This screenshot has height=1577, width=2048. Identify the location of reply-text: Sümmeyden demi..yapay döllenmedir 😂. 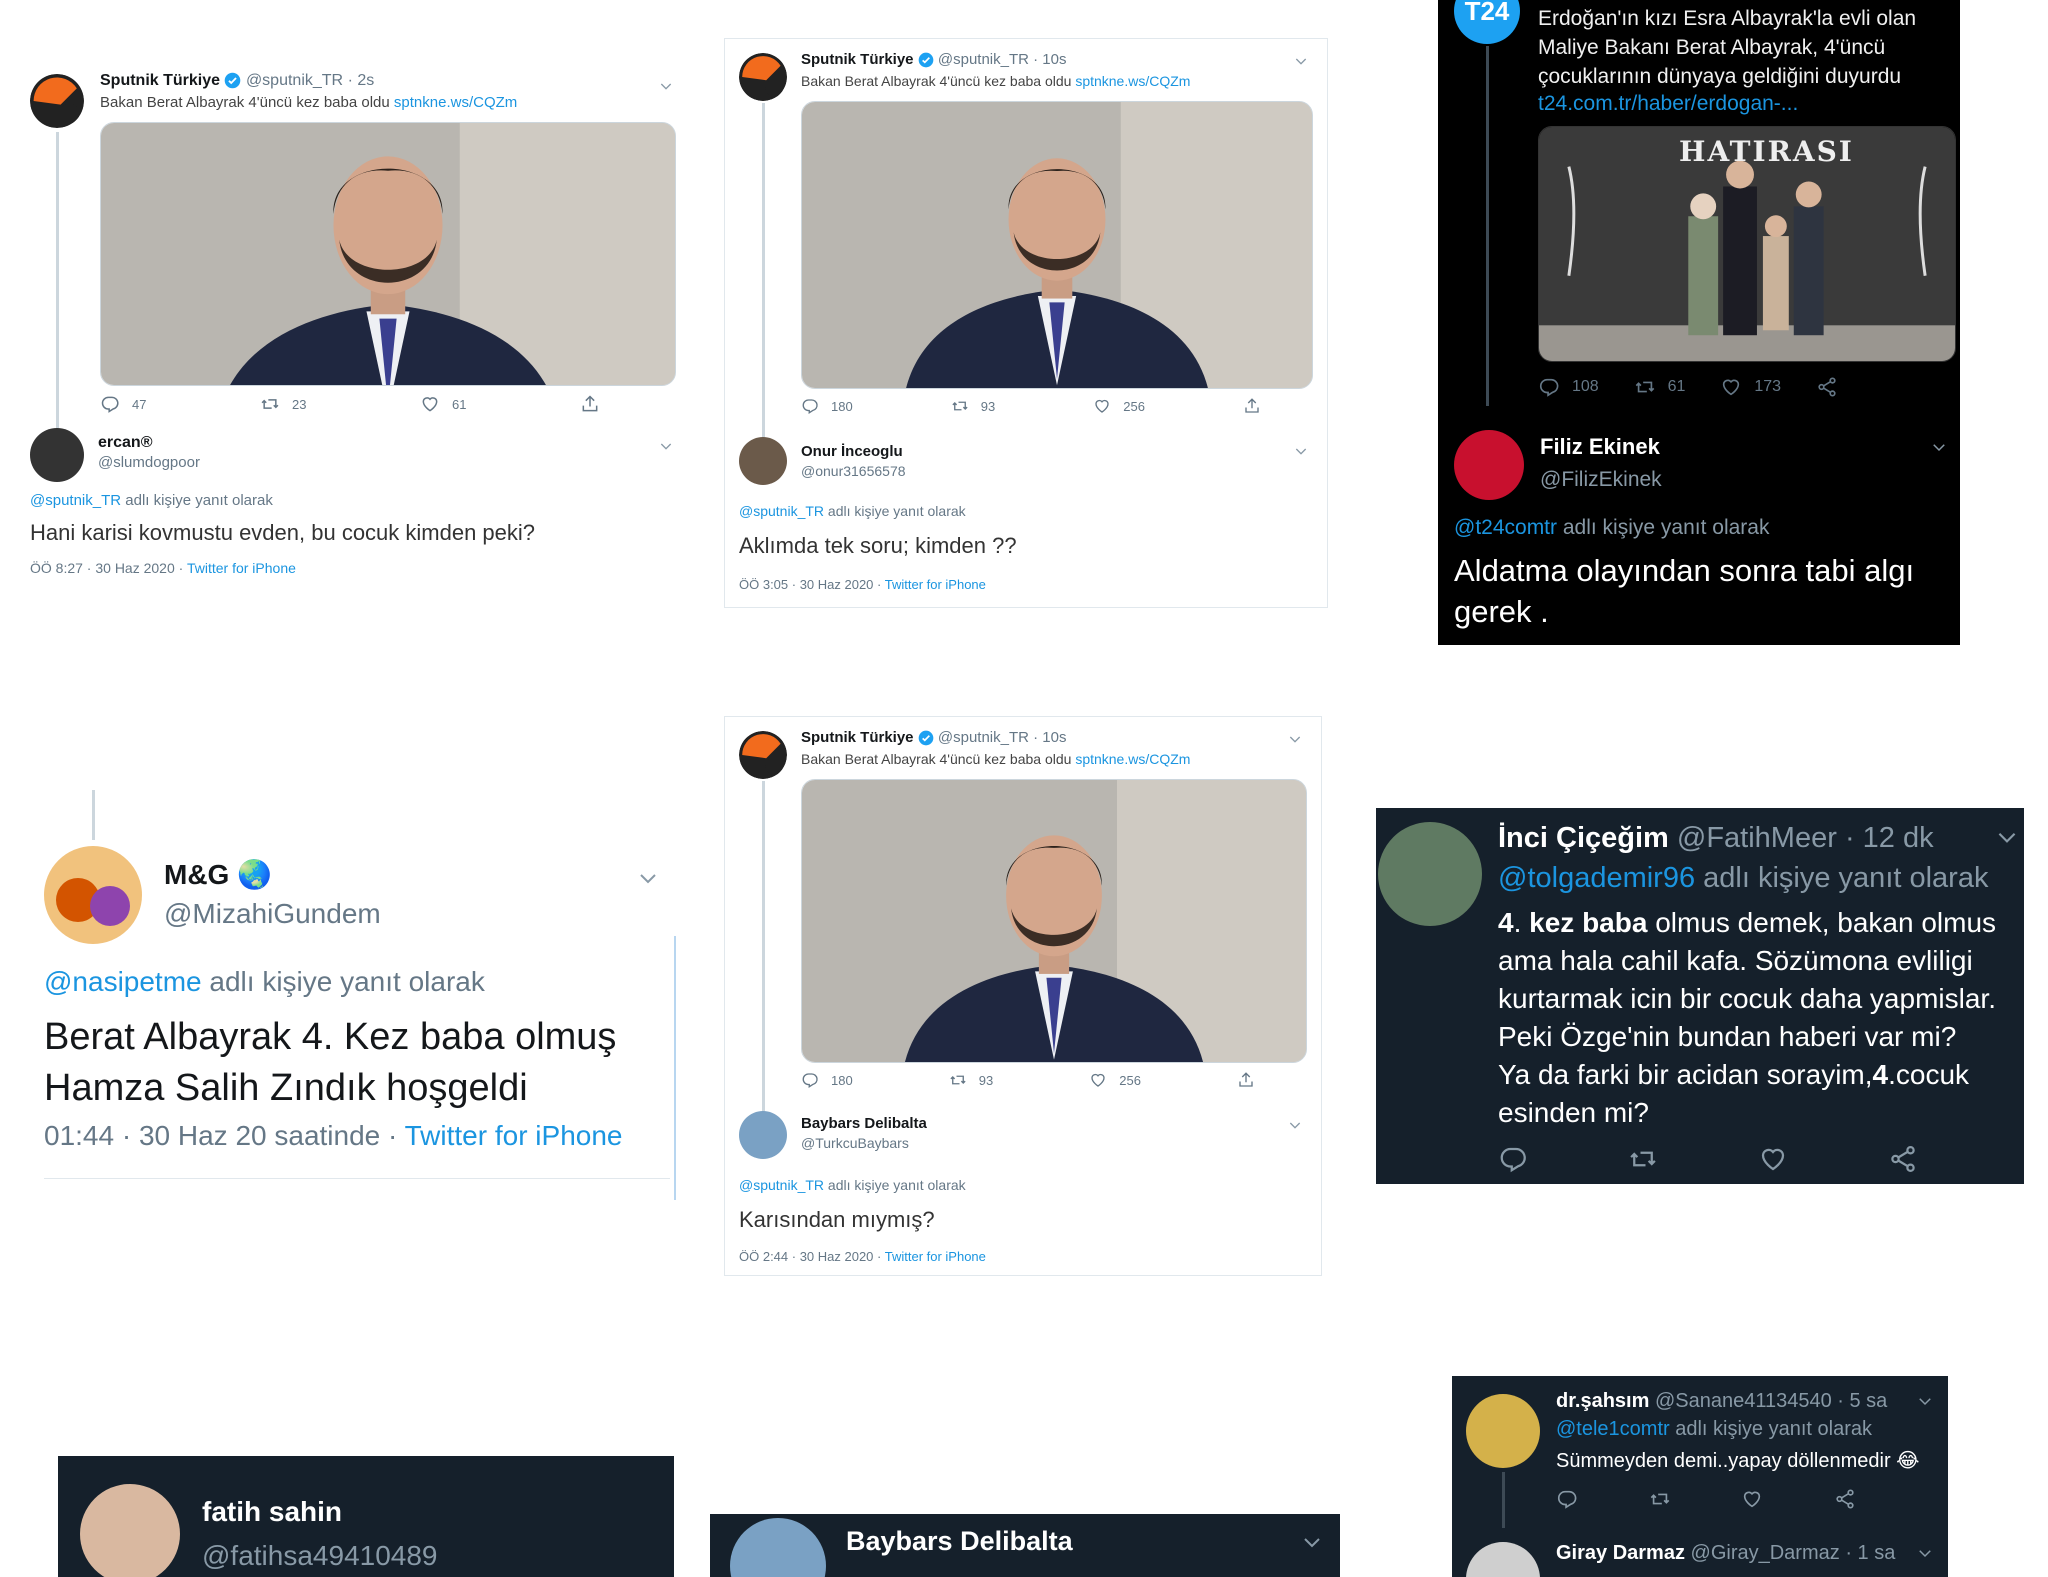
(1738, 1461).